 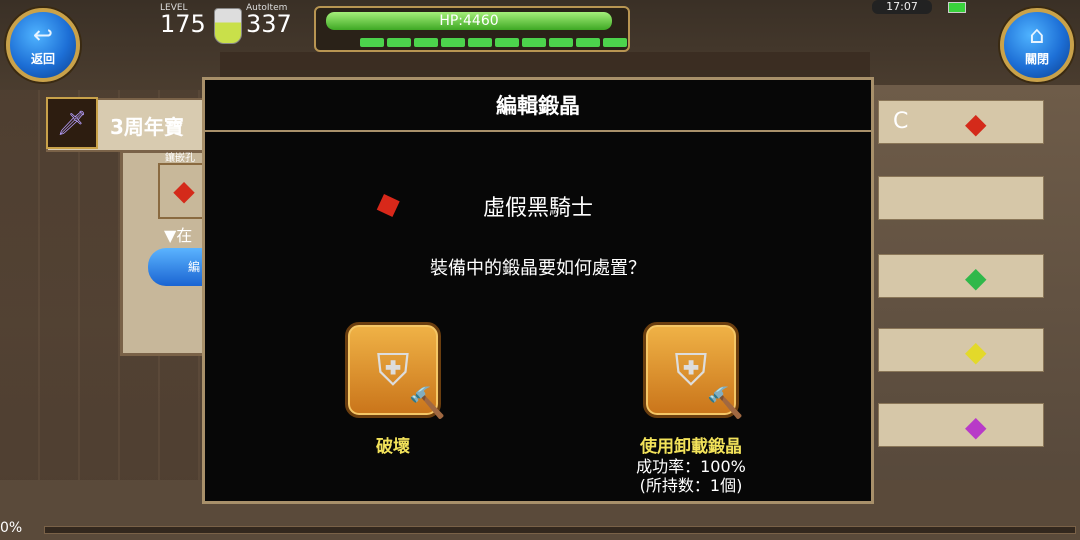 I want to click on level-display: LEVEL 175, so click(x=183, y=25).